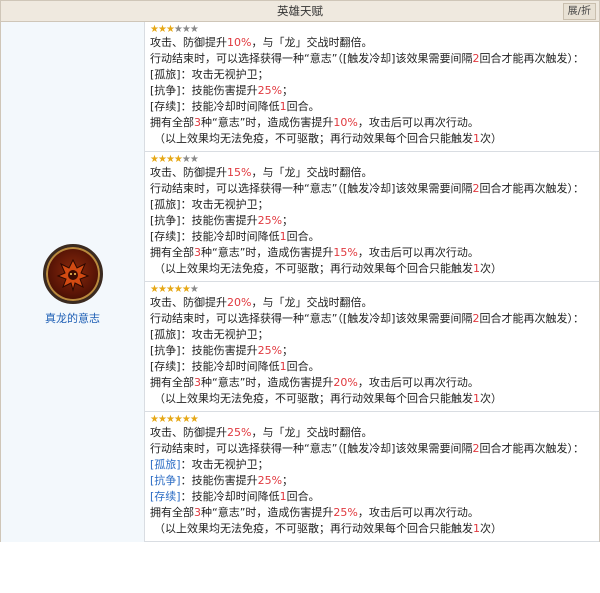  What do you see at coordinates (72, 318) in the screenshot?
I see `talent-name: 真龙的意志` at bounding box center [72, 318].